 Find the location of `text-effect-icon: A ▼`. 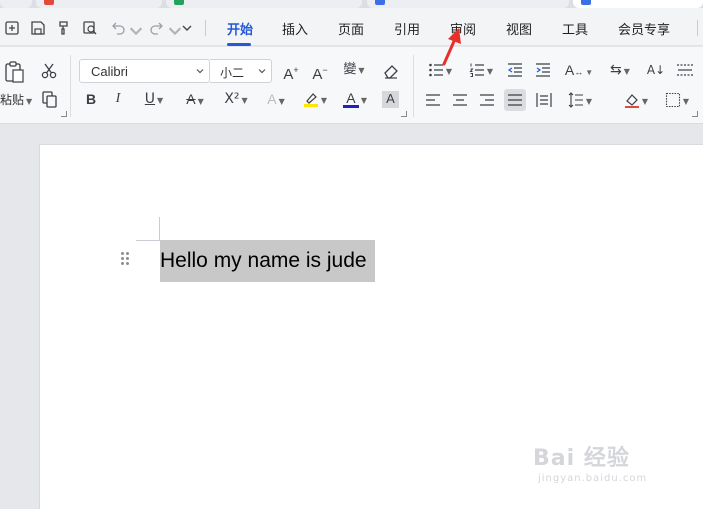

text-effect-icon: A ▼ is located at coordinates (276, 100).